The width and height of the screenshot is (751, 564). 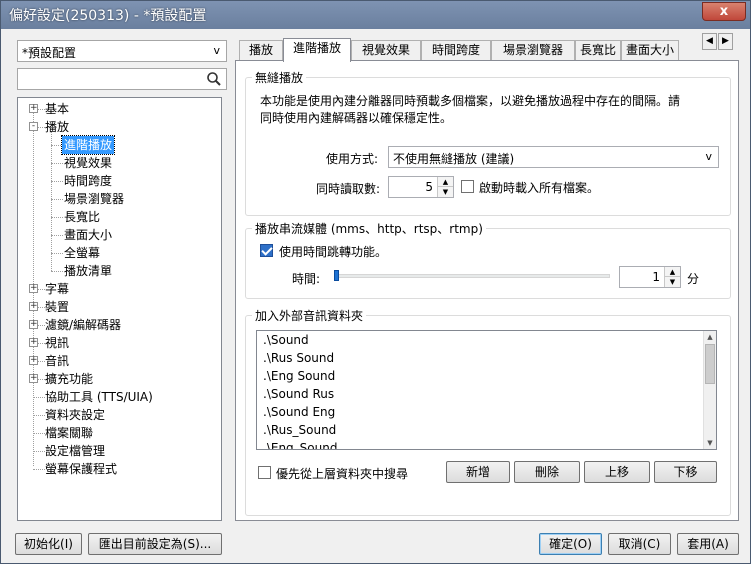 I want to click on apply-button: 套用(A), so click(x=708, y=544).